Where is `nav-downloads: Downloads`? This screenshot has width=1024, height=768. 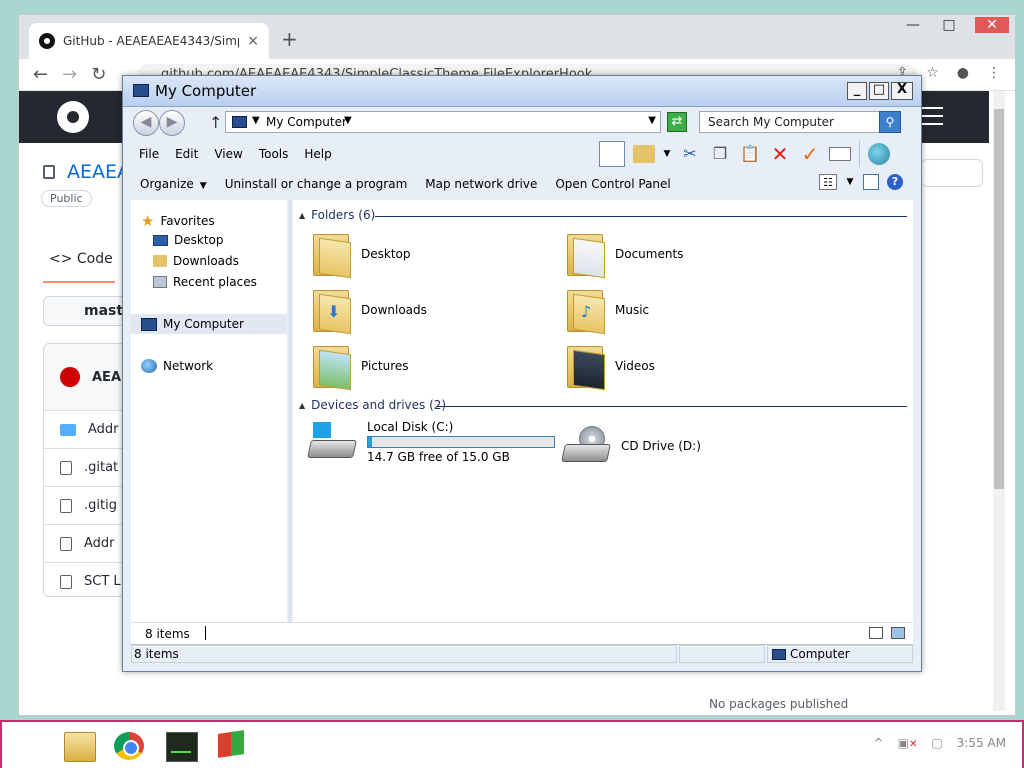
nav-downloads: Downloads is located at coordinates (196, 261).